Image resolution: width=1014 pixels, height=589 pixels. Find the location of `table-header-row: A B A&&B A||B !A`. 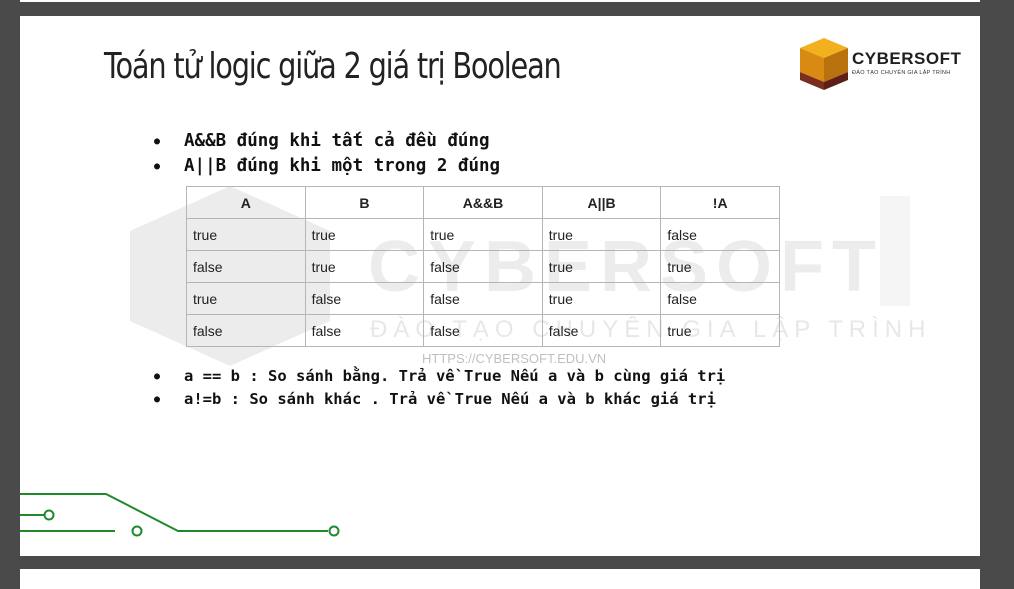

table-header-row: A B A&&B A||B !A is located at coordinates (483, 202).